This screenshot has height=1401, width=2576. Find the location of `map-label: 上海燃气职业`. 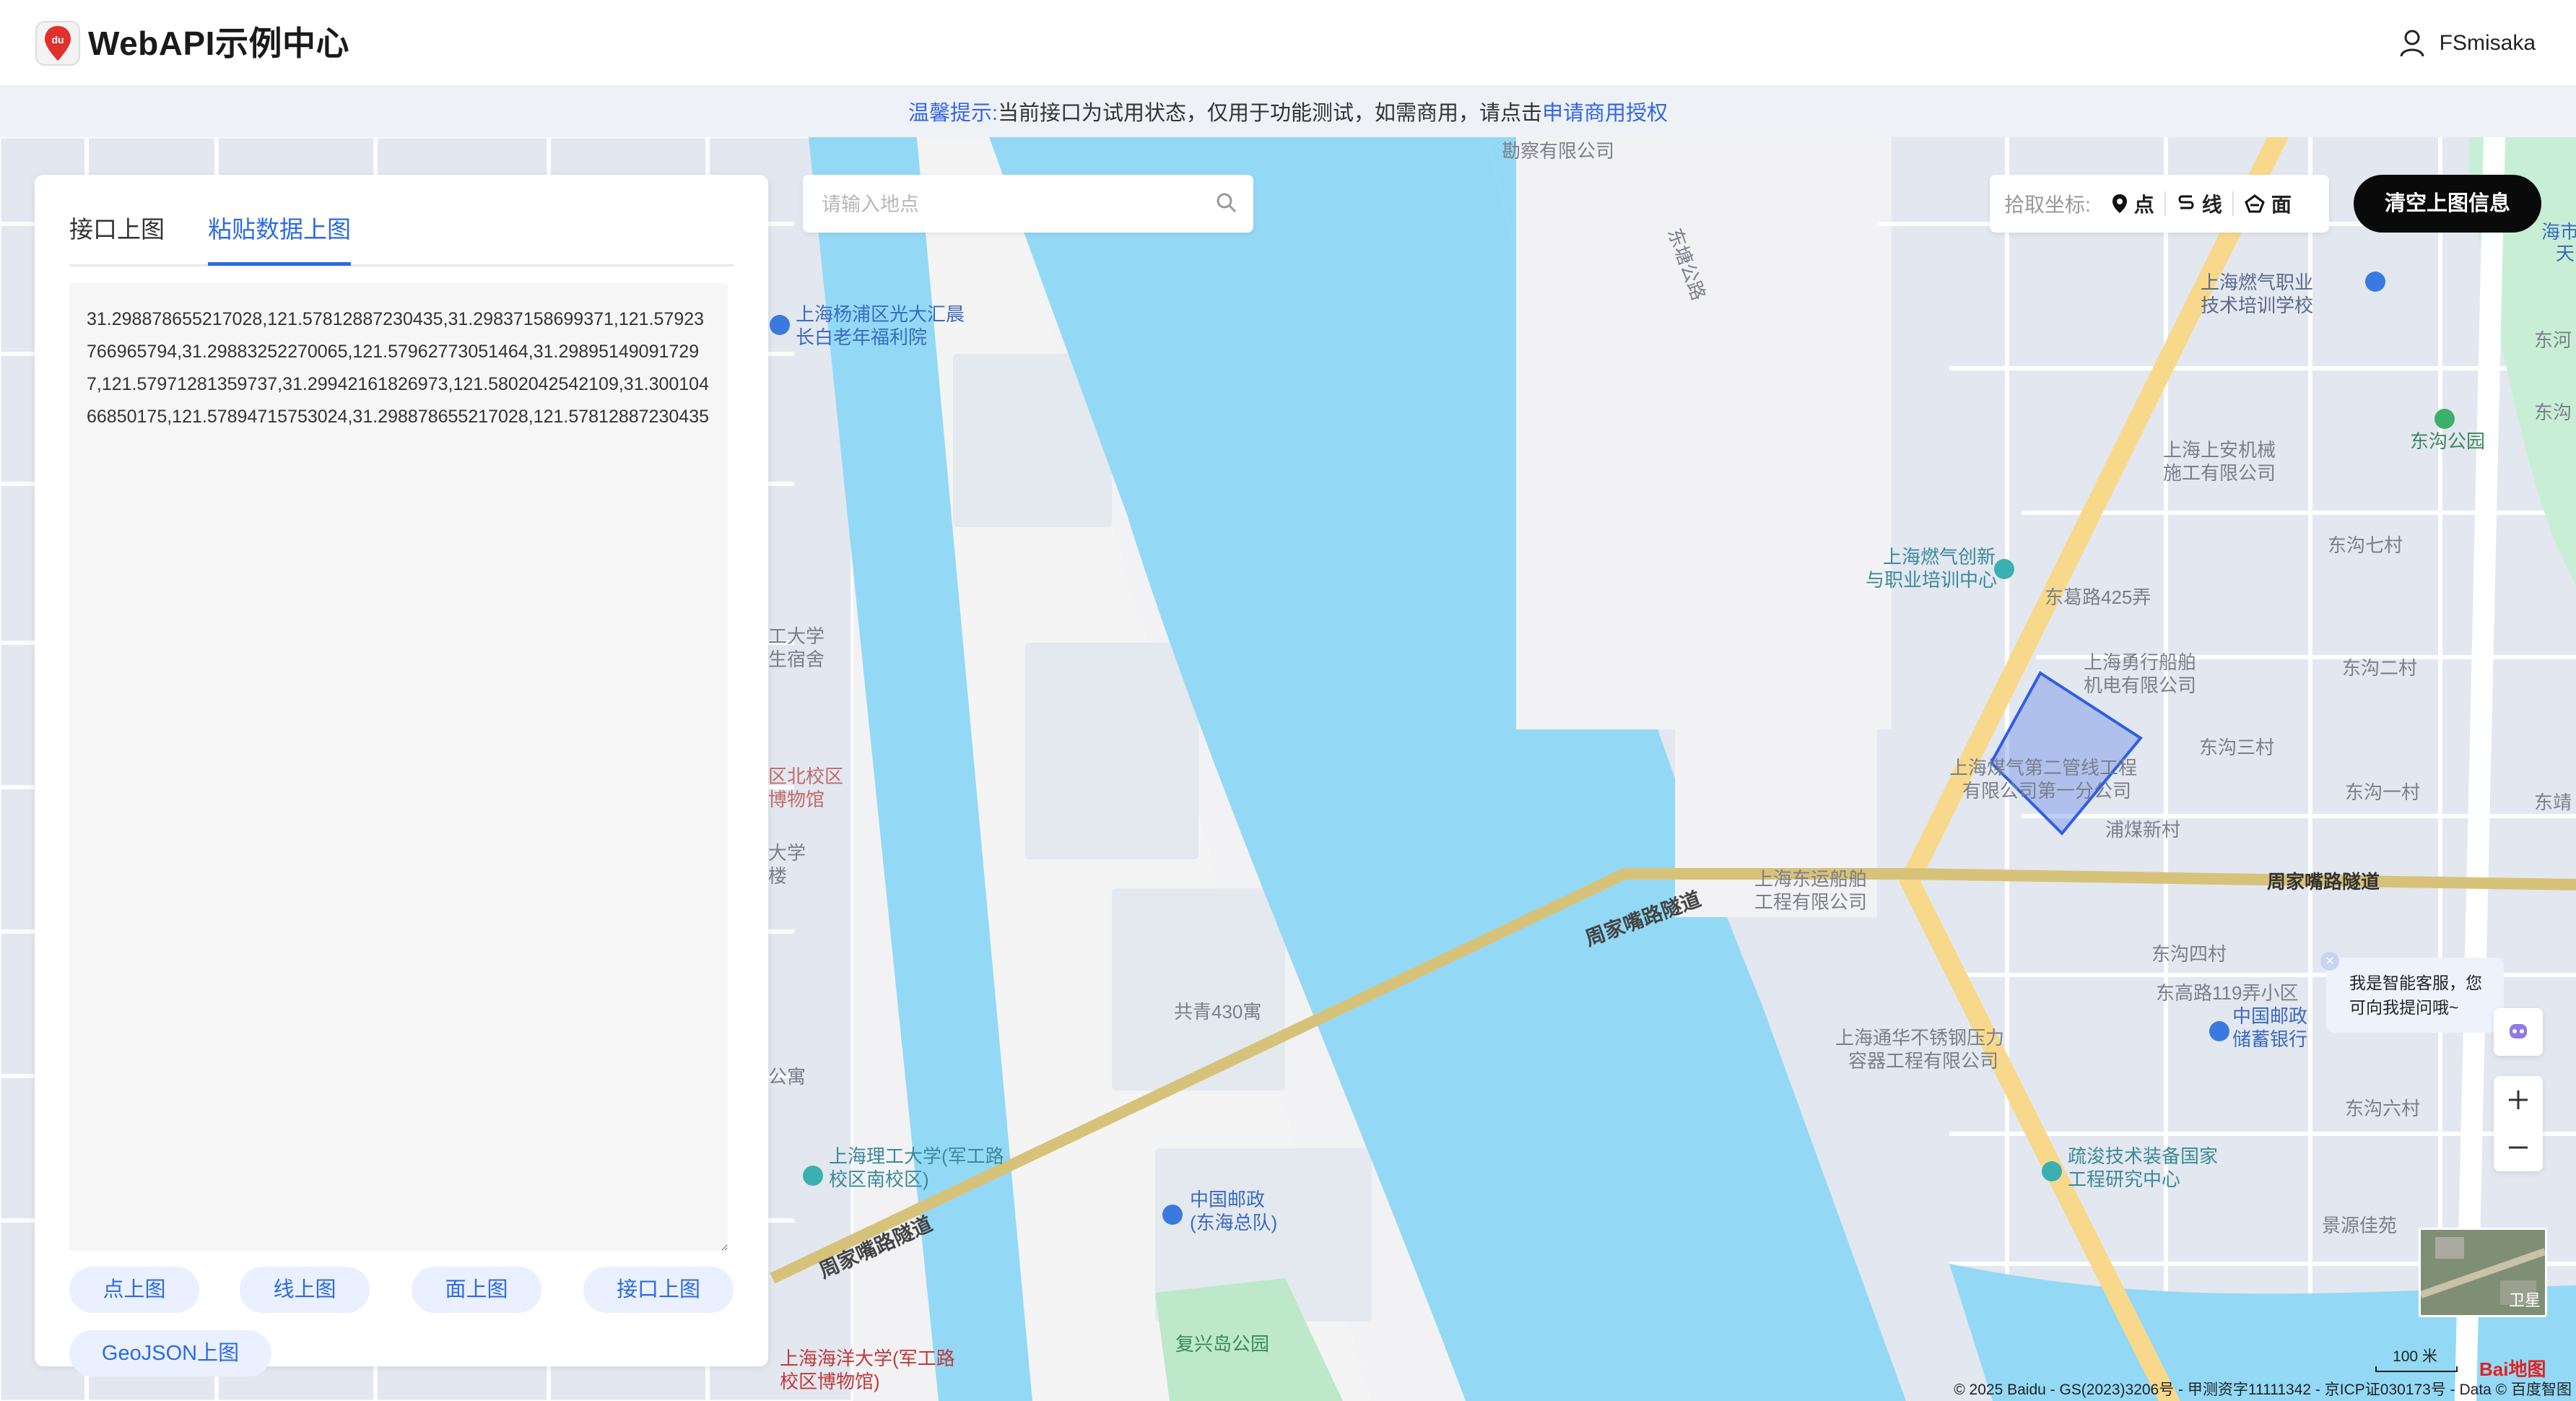

map-label: 上海燃气职业 is located at coordinates (2257, 282).